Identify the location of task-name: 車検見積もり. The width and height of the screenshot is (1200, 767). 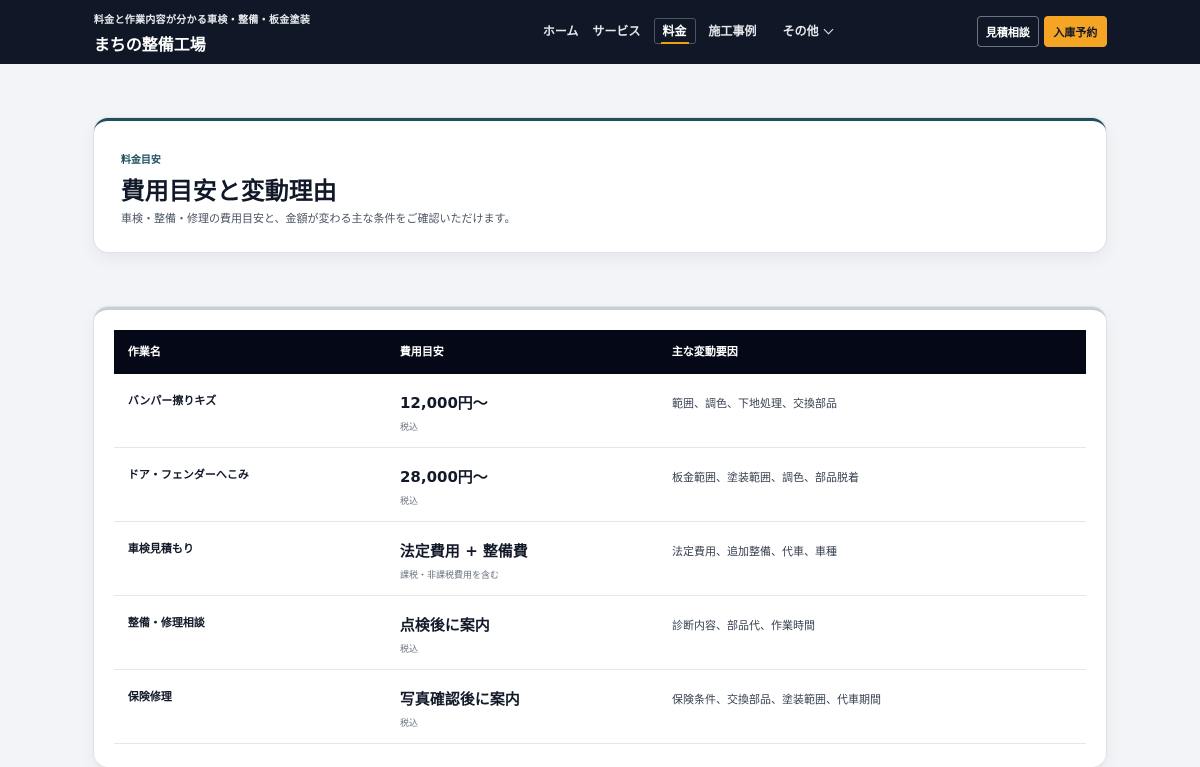
(161, 548).